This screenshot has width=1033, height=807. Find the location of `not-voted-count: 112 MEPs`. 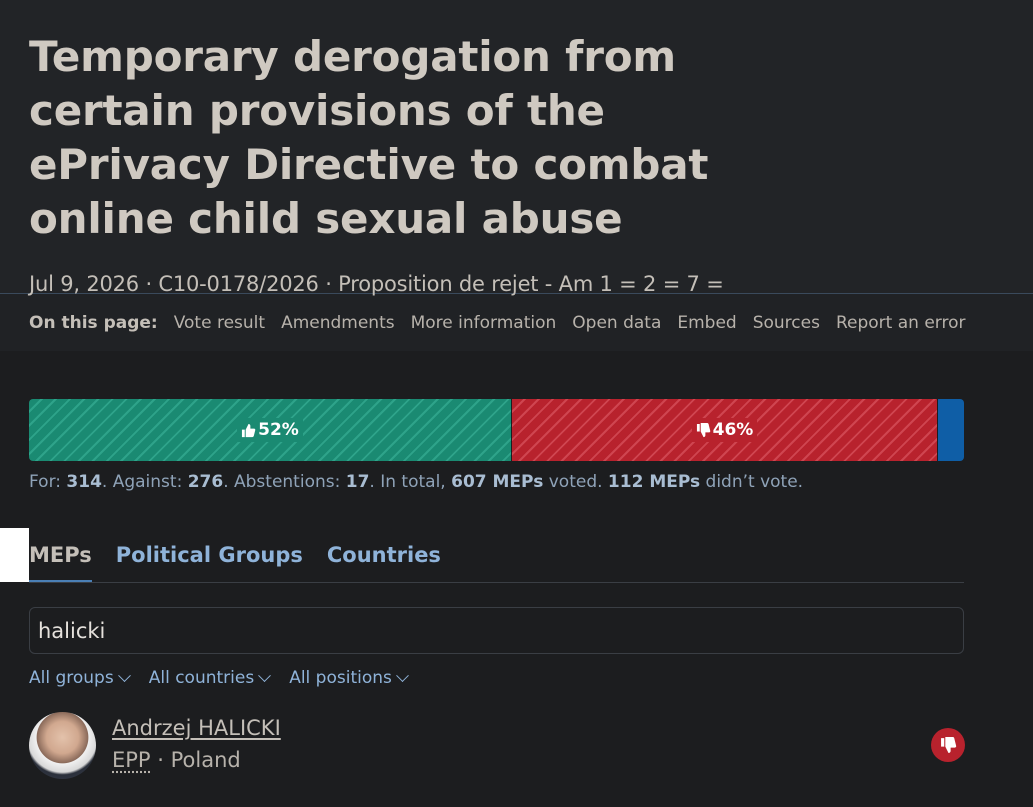

not-voted-count: 112 MEPs is located at coordinates (654, 482).